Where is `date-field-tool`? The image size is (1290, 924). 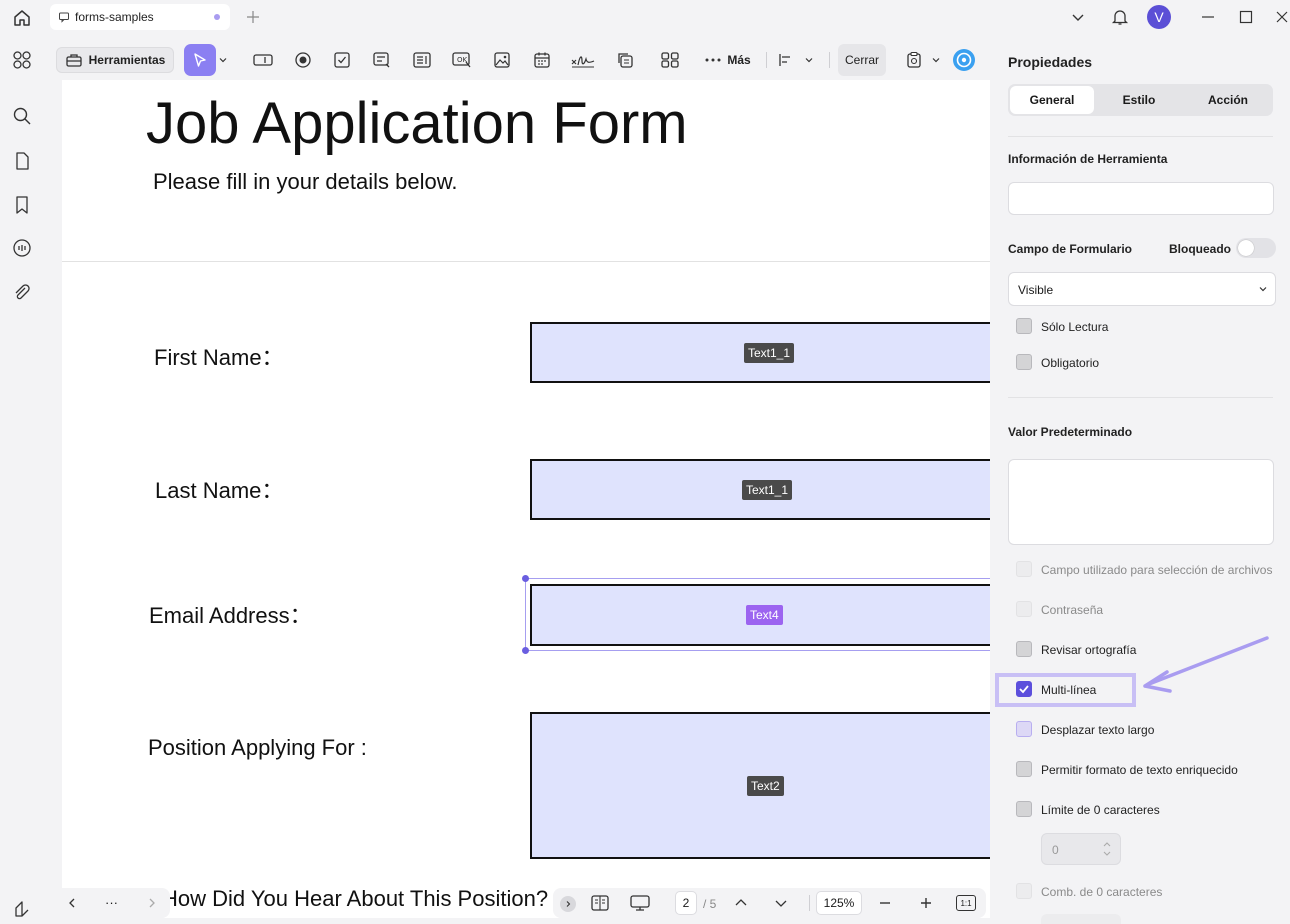
date-field-tool is located at coordinates (542, 60).